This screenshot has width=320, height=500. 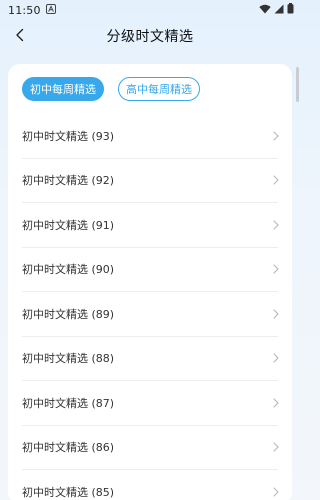 I want to click on list-item: 初中时文精选 (88), so click(x=151, y=359).